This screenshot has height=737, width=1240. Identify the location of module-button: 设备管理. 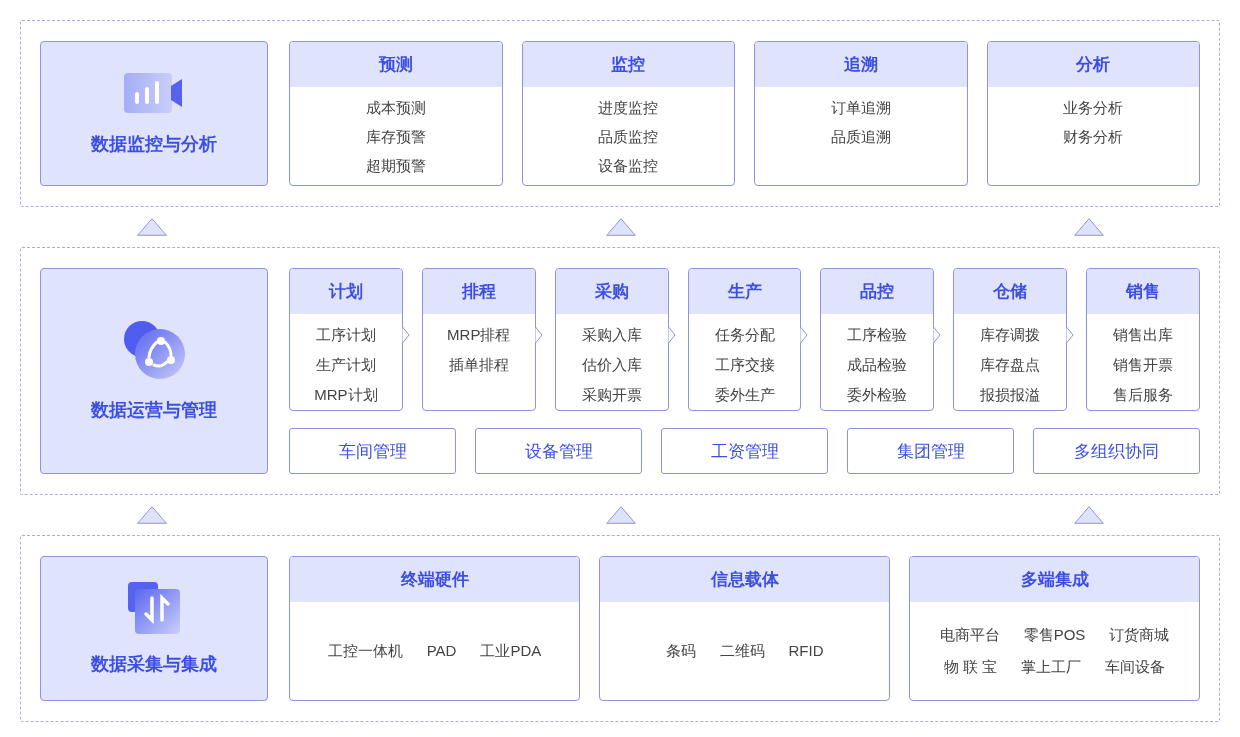
(558, 451).